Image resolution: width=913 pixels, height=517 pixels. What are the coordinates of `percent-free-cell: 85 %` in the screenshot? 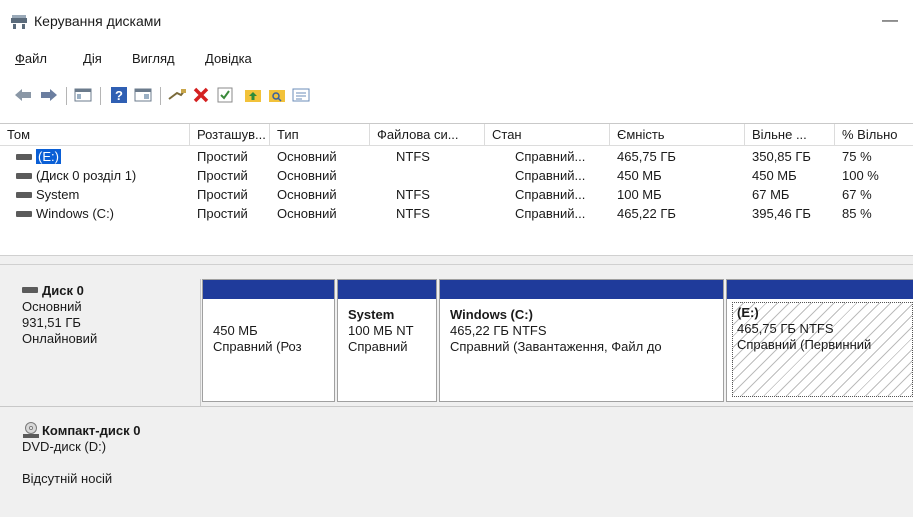 It's located at (857, 213).